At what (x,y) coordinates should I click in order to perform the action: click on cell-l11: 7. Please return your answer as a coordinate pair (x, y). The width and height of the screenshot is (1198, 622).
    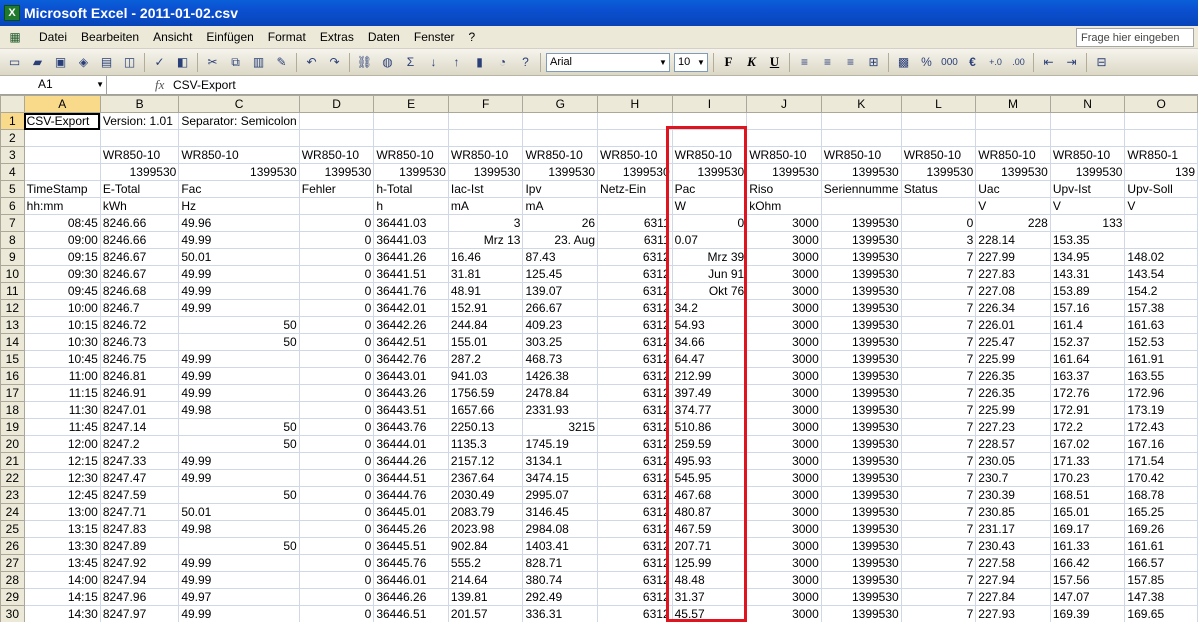
    Looking at the image, I should click on (938, 291).